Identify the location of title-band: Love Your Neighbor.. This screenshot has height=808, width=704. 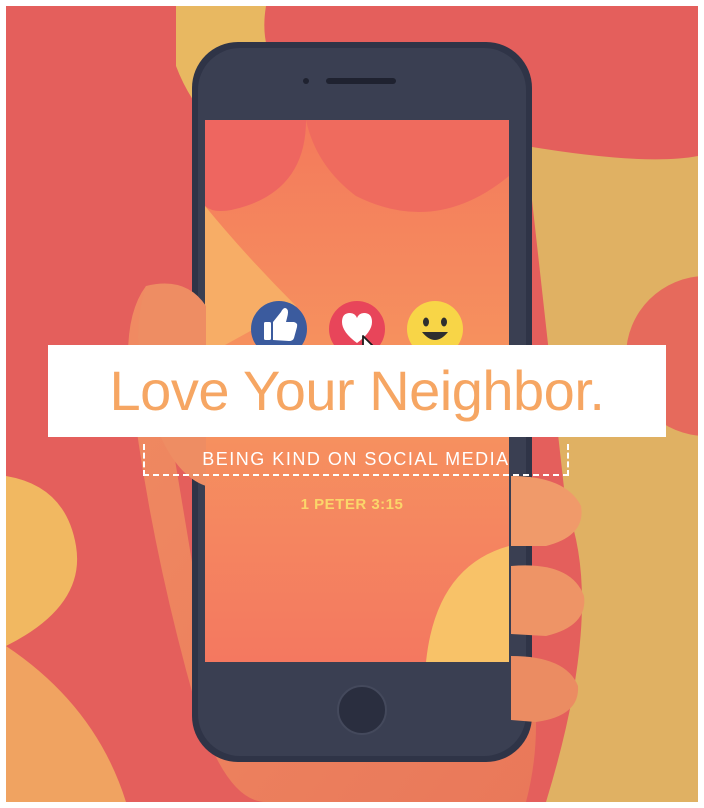
(357, 391).